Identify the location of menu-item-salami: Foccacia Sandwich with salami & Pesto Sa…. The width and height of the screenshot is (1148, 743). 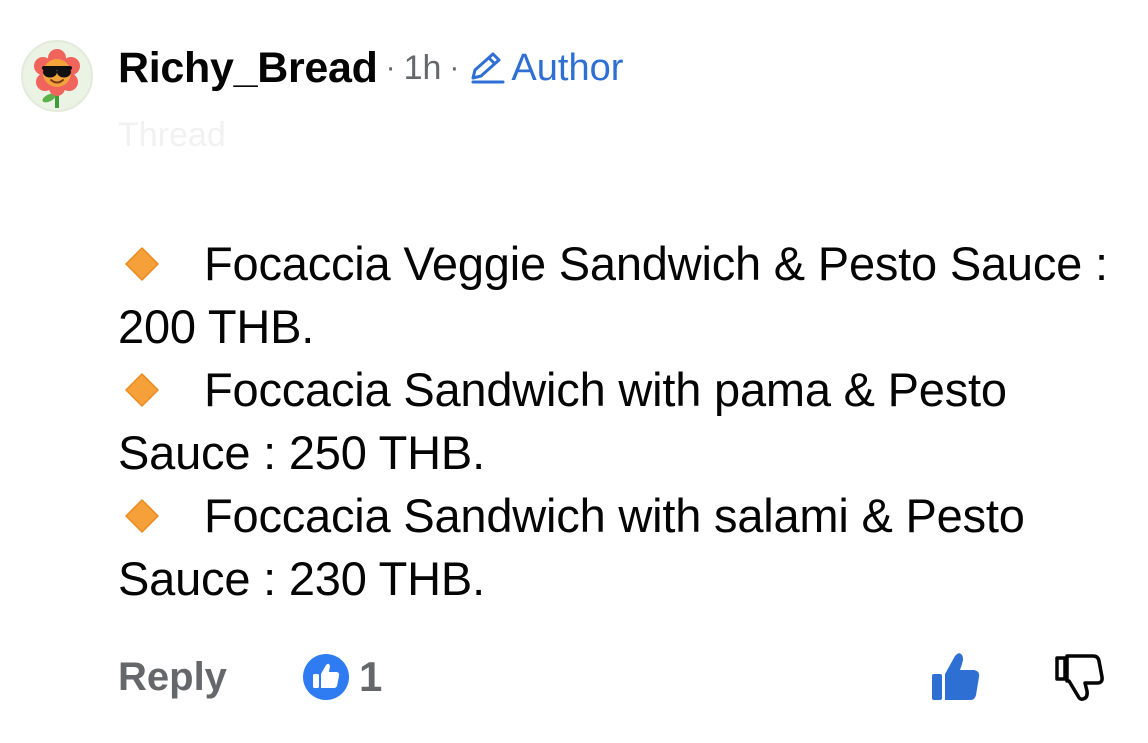
(613, 547).